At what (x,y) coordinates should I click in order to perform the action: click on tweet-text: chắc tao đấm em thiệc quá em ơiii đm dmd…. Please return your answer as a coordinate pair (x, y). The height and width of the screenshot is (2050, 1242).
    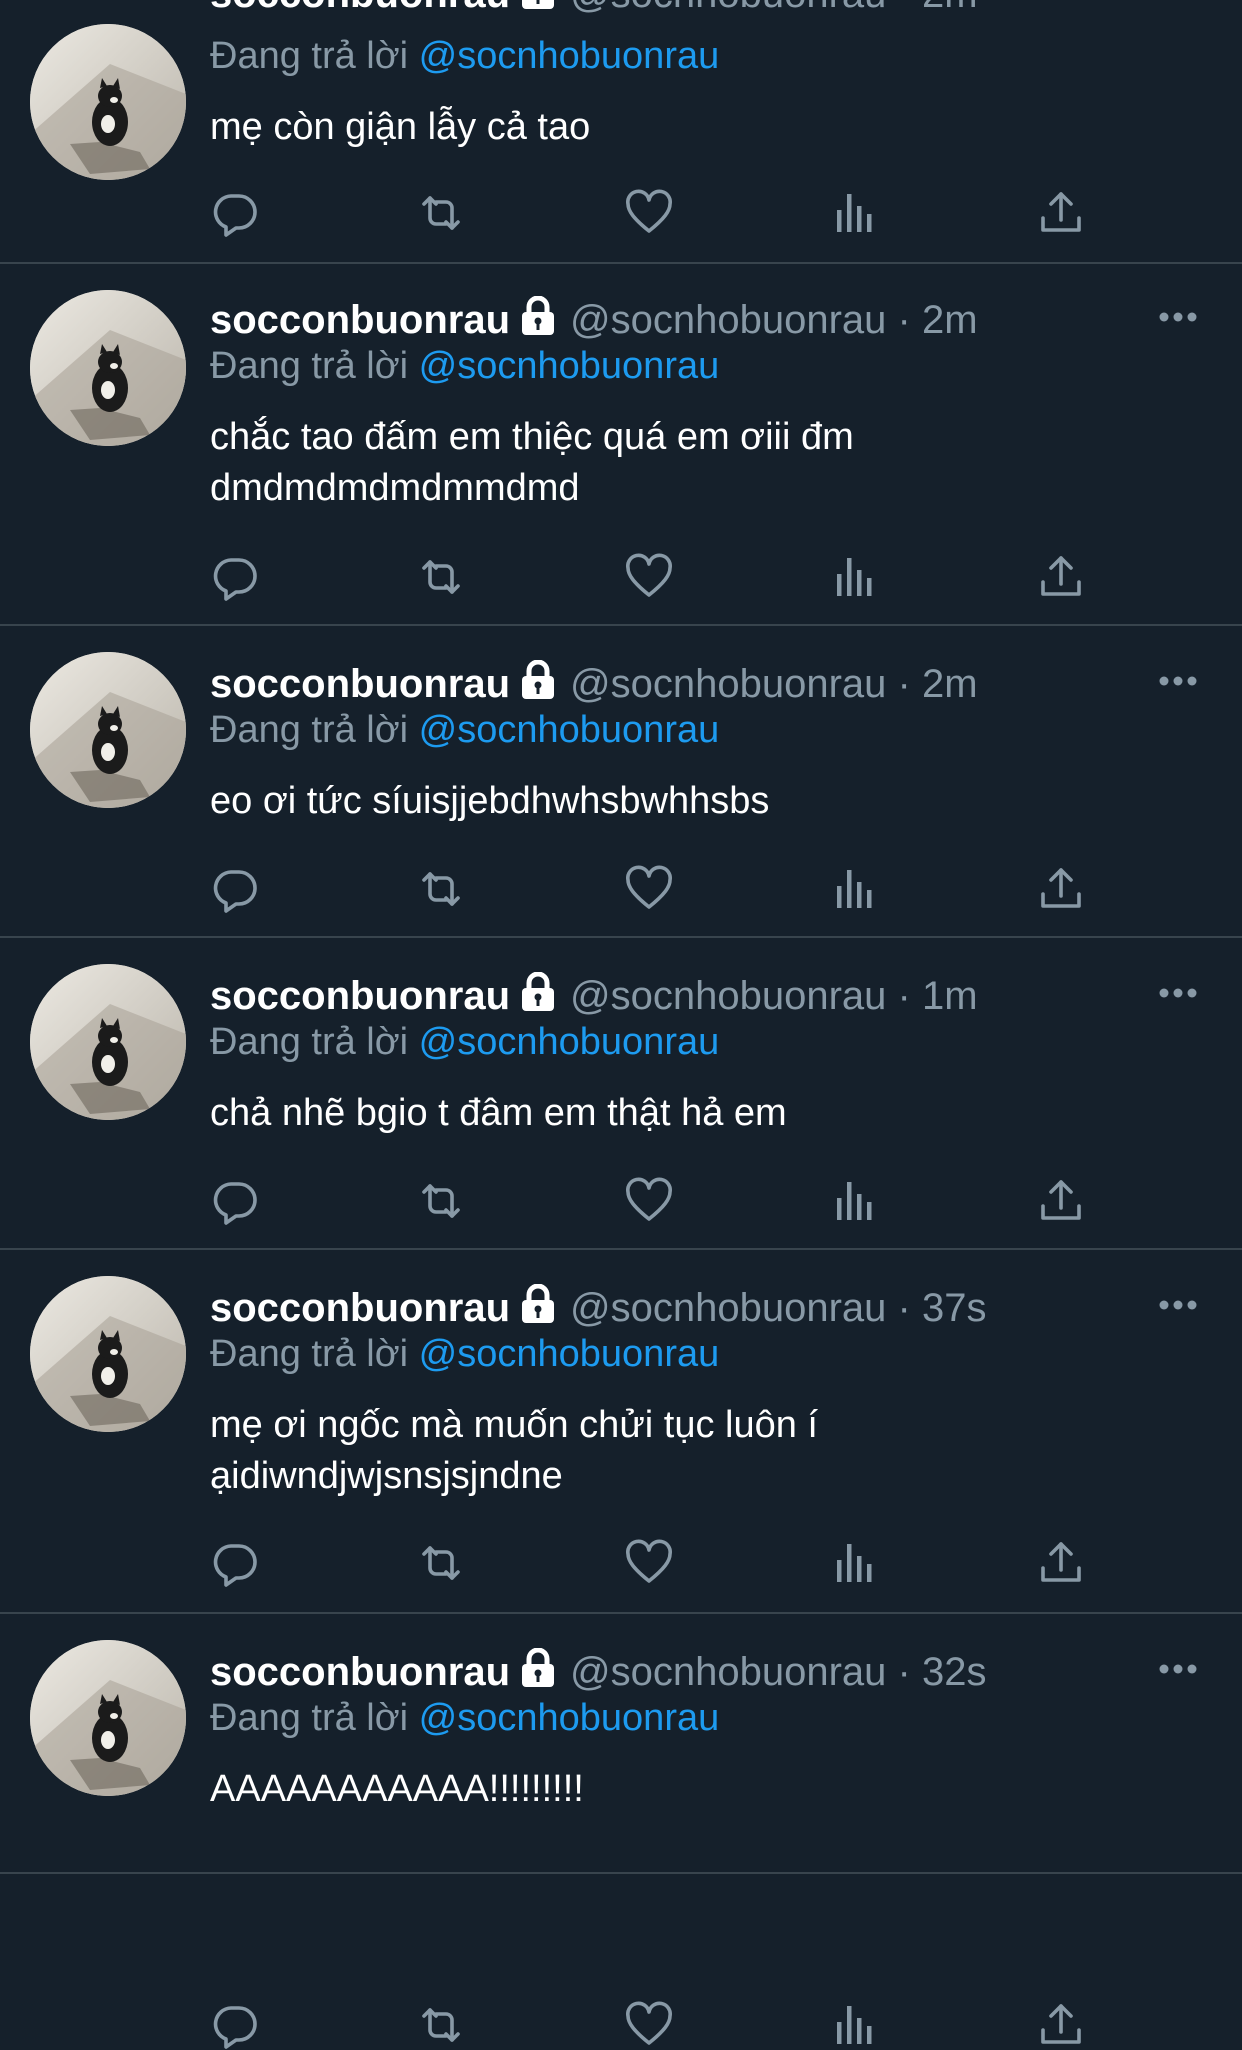
    Looking at the image, I should click on (532, 462).